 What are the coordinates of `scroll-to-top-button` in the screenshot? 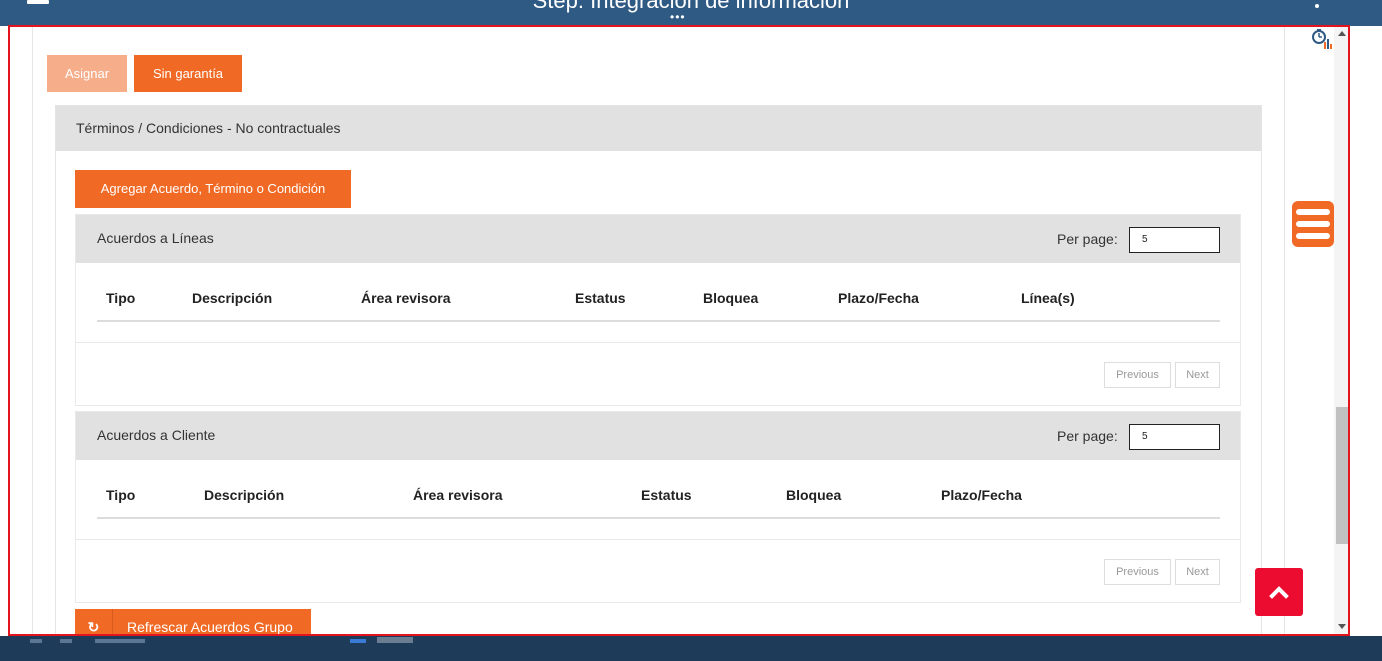 It's located at (1279, 592).